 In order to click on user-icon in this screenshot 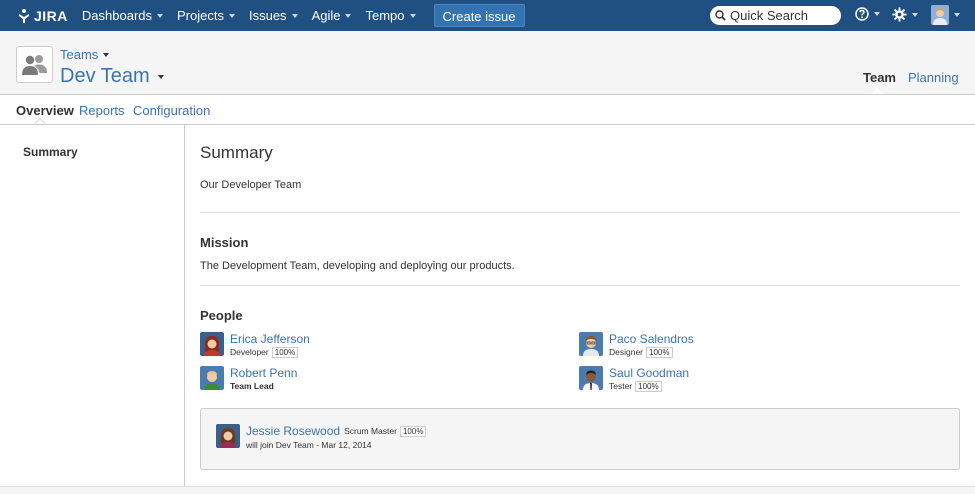, I will do `click(940, 15)`.